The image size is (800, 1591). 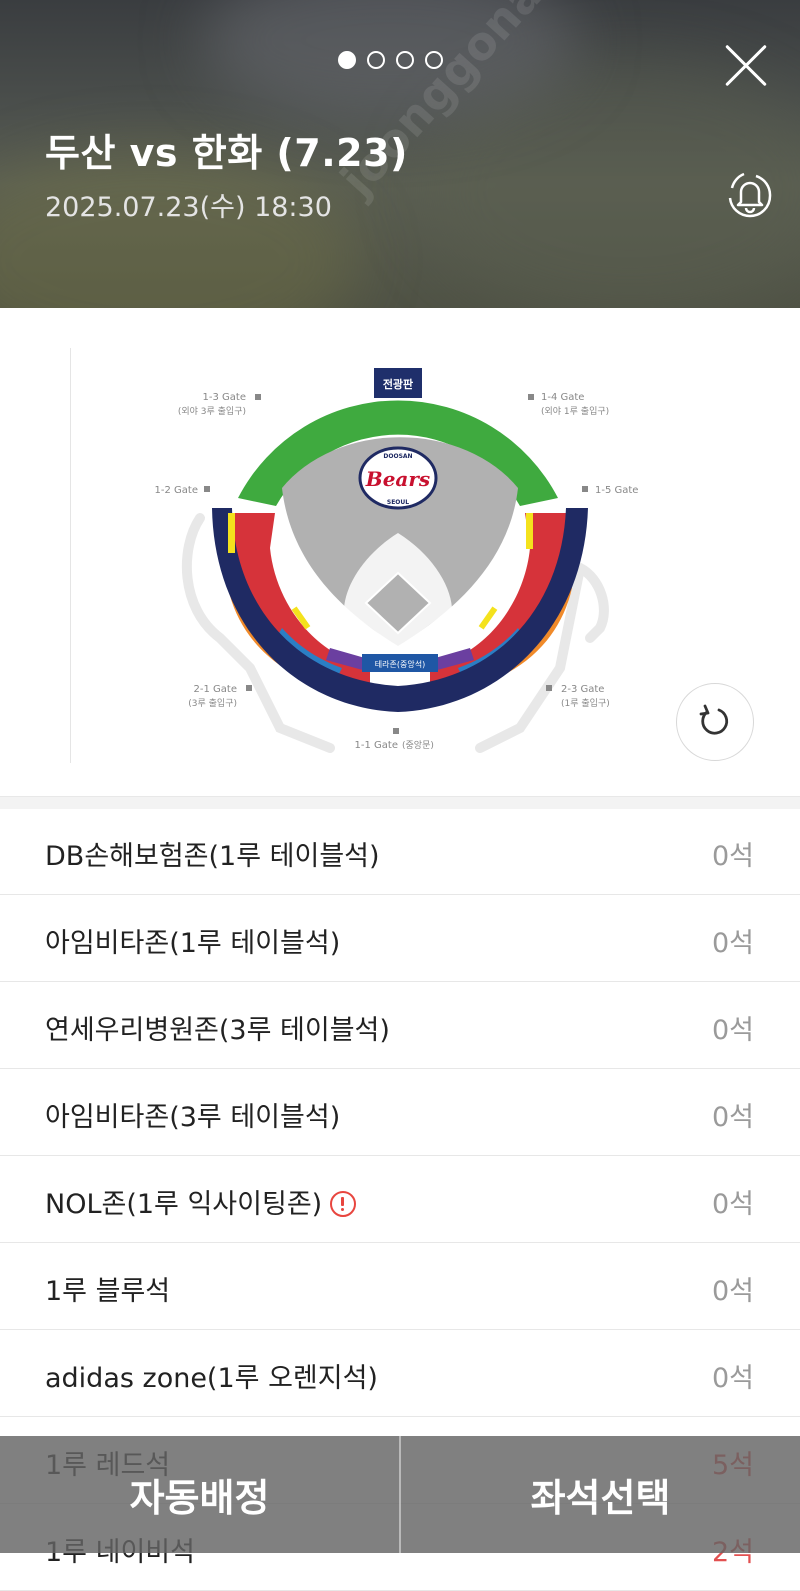 I want to click on logo-text: Bears, so click(x=397, y=479).